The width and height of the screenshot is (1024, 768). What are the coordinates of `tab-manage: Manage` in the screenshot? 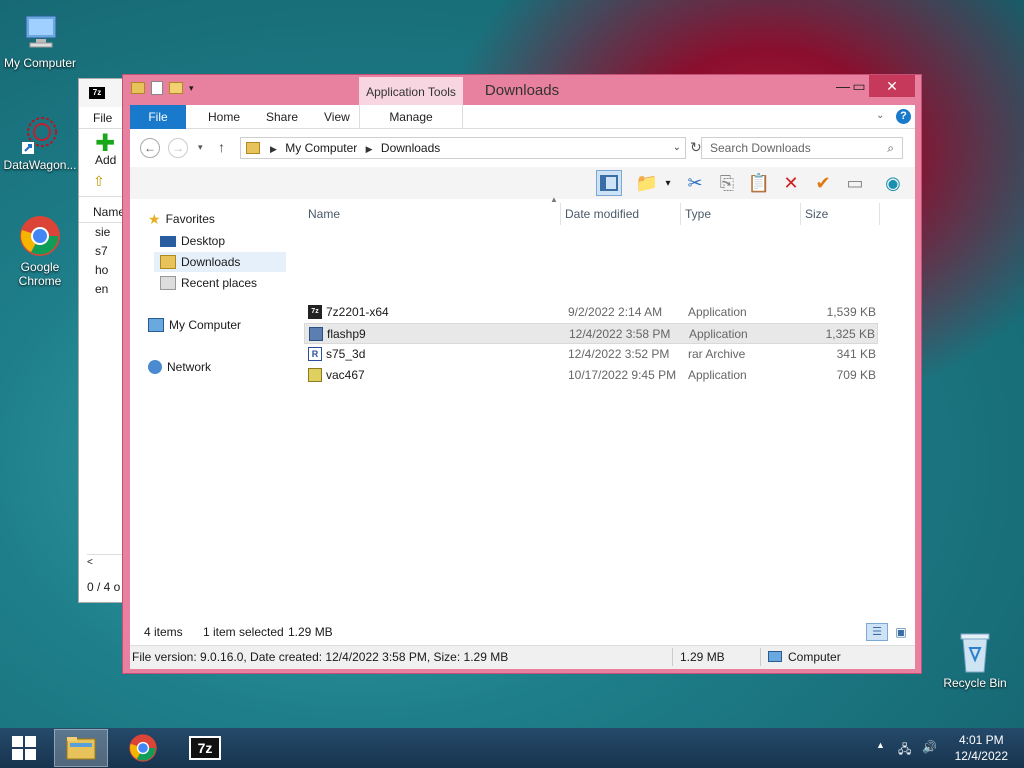 It's located at (411, 117).